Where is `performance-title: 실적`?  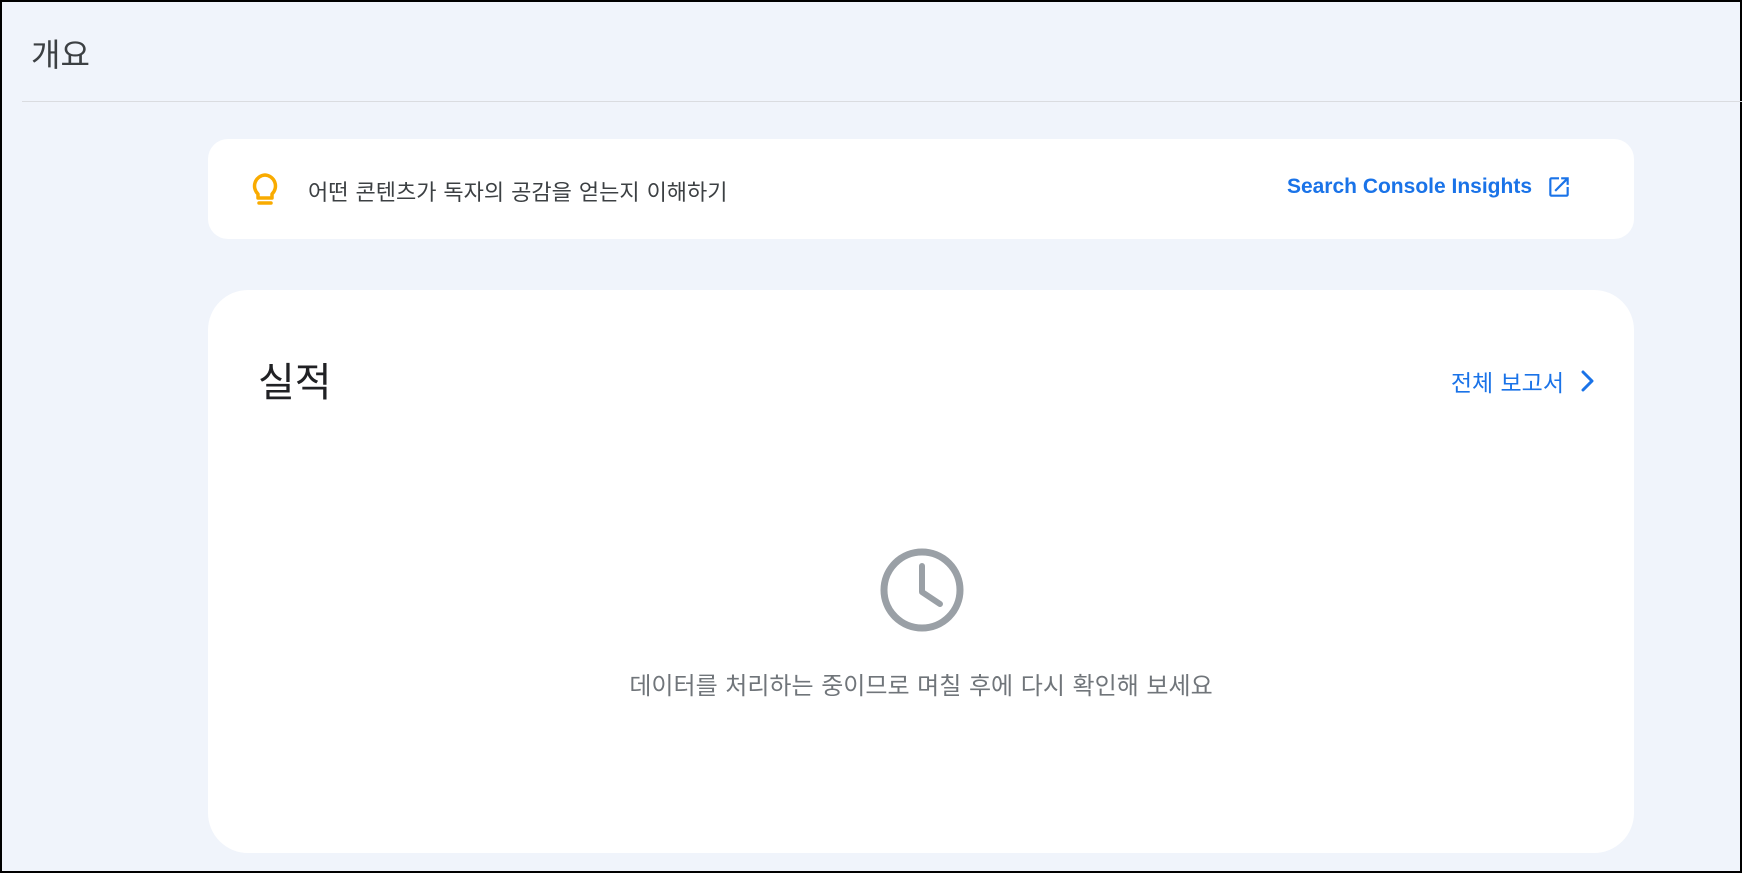 performance-title: 실적 is located at coordinates (295, 383).